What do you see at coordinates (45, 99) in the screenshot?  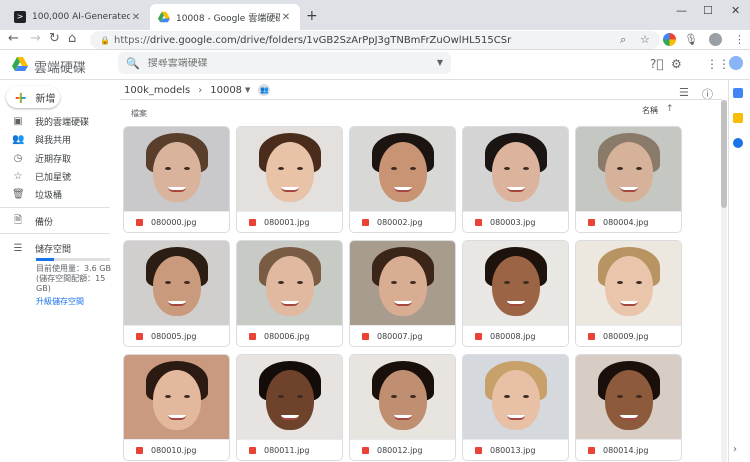 I see `new-button-label: 新增` at bounding box center [45, 99].